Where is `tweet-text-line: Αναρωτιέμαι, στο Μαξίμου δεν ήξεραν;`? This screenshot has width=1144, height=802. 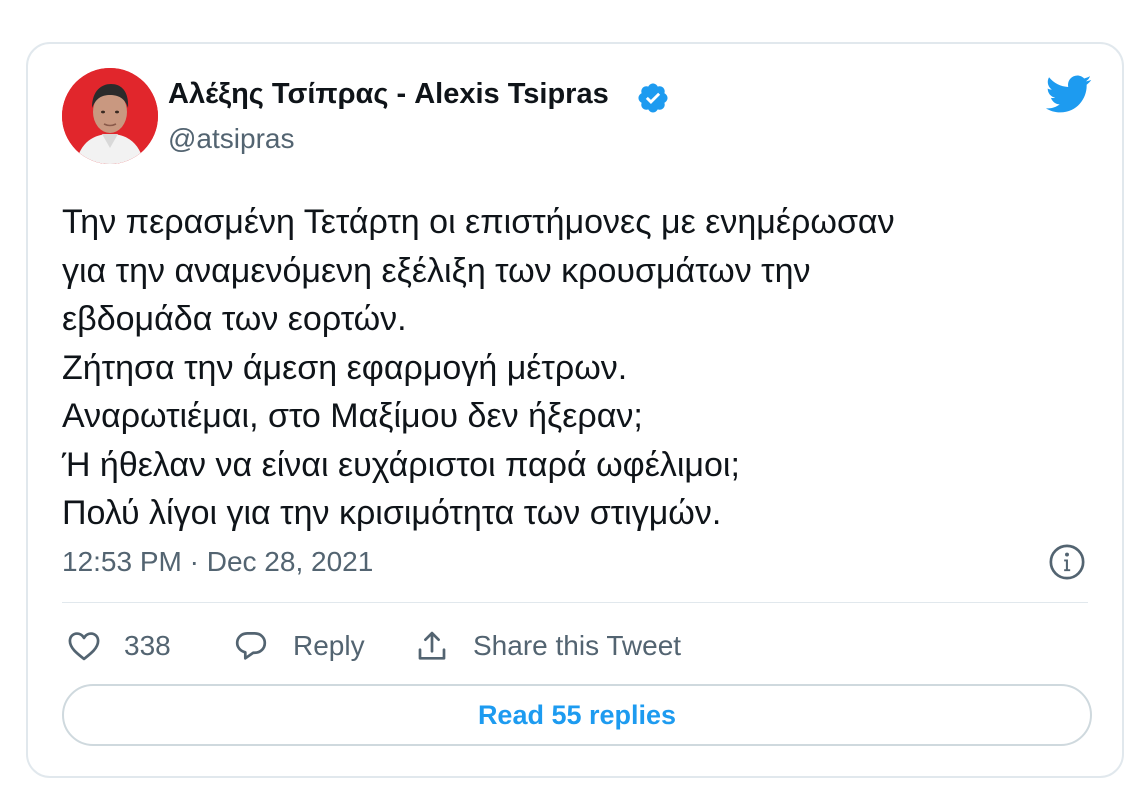
tweet-text-line: Αναρωτιέμαι, στο Μαξίμου δεν ήξεραν; is located at coordinates (352, 416).